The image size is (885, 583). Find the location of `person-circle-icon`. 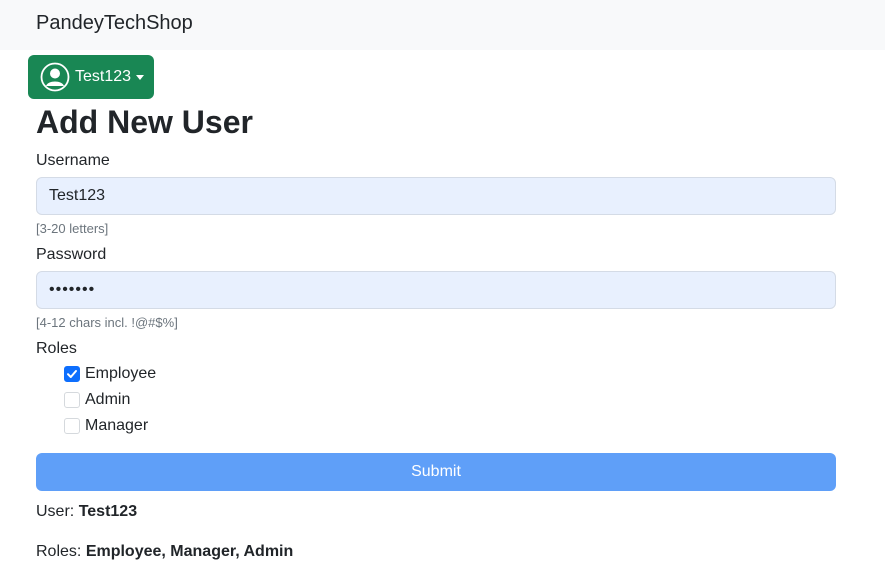

person-circle-icon is located at coordinates (55, 77).